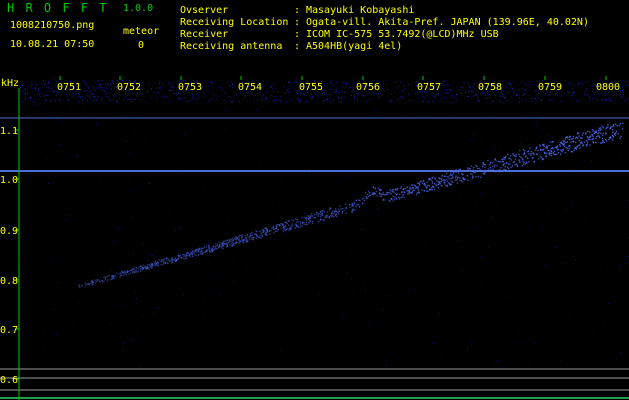 The width and height of the screenshot is (629, 400). What do you see at coordinates (368, 87) in the screenshot?
I see `time-tick-label: 0756` at bounding box center [368, 87].